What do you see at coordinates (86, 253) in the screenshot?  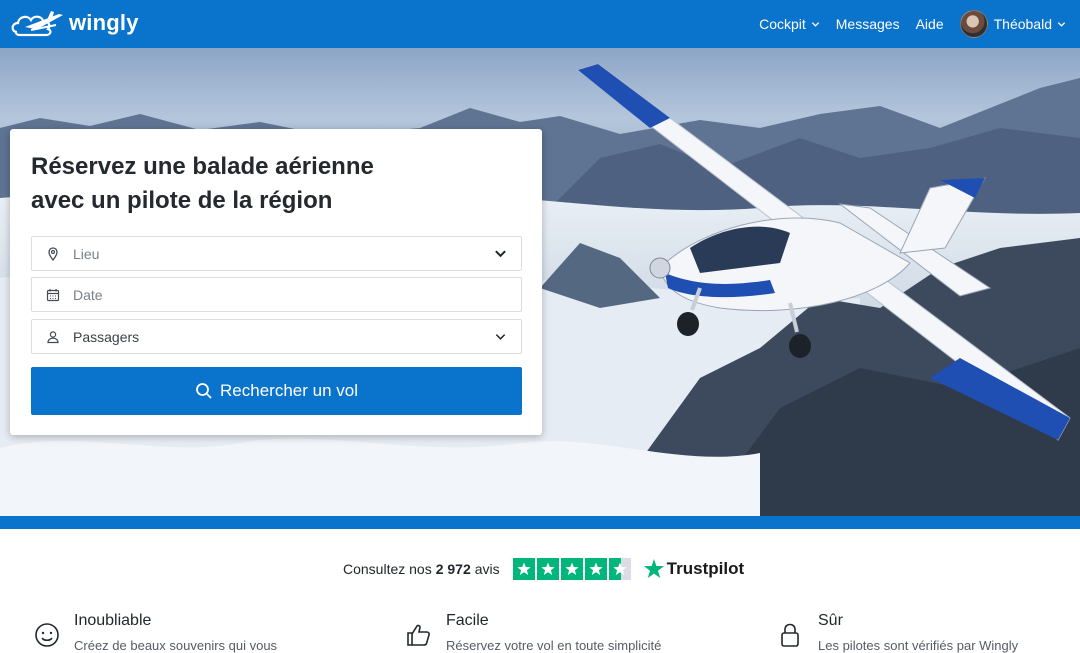 I see `location-placeholder: Lieu` at bounding box center [86, 253].